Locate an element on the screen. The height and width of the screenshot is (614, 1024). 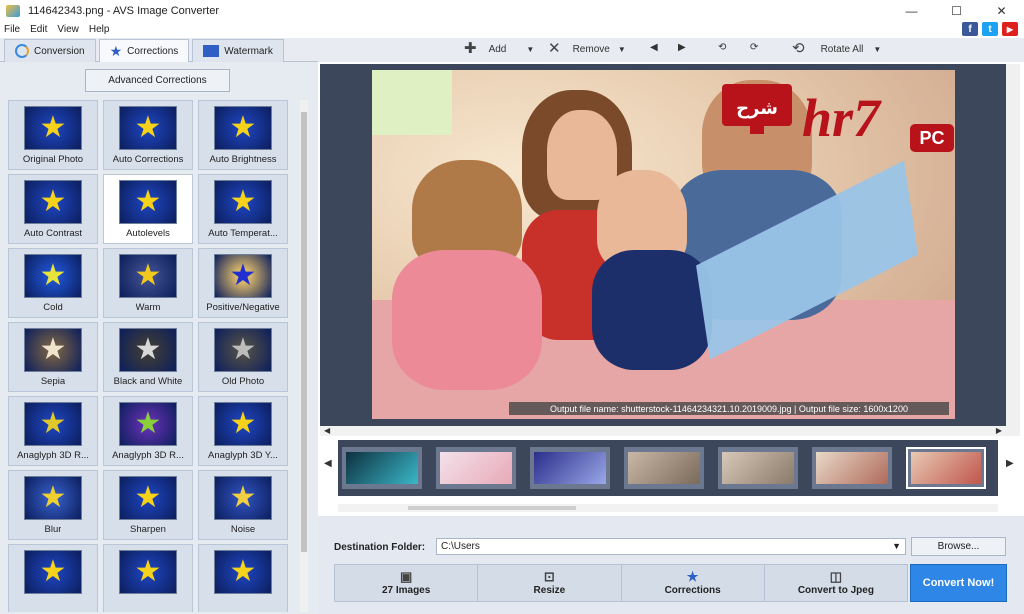
preview-horizontal-scrollbar: ◀ ▶ is located at coordinates (663, 431).